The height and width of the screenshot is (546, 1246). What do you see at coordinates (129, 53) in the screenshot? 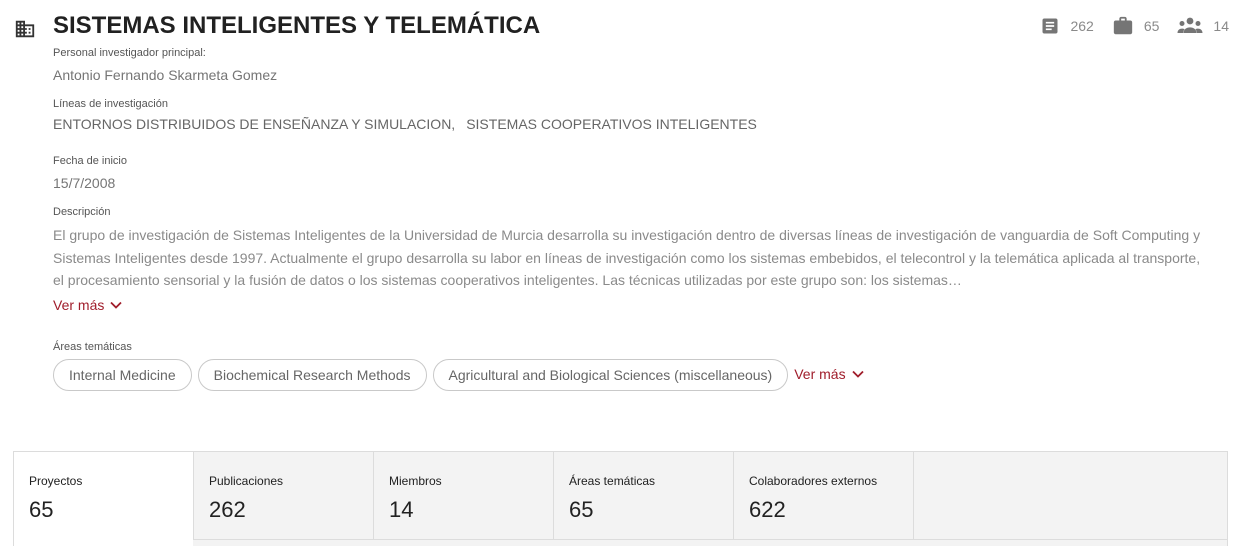
I see `pi-label: Personal investigador principal:` at bounding box center [129, 53].